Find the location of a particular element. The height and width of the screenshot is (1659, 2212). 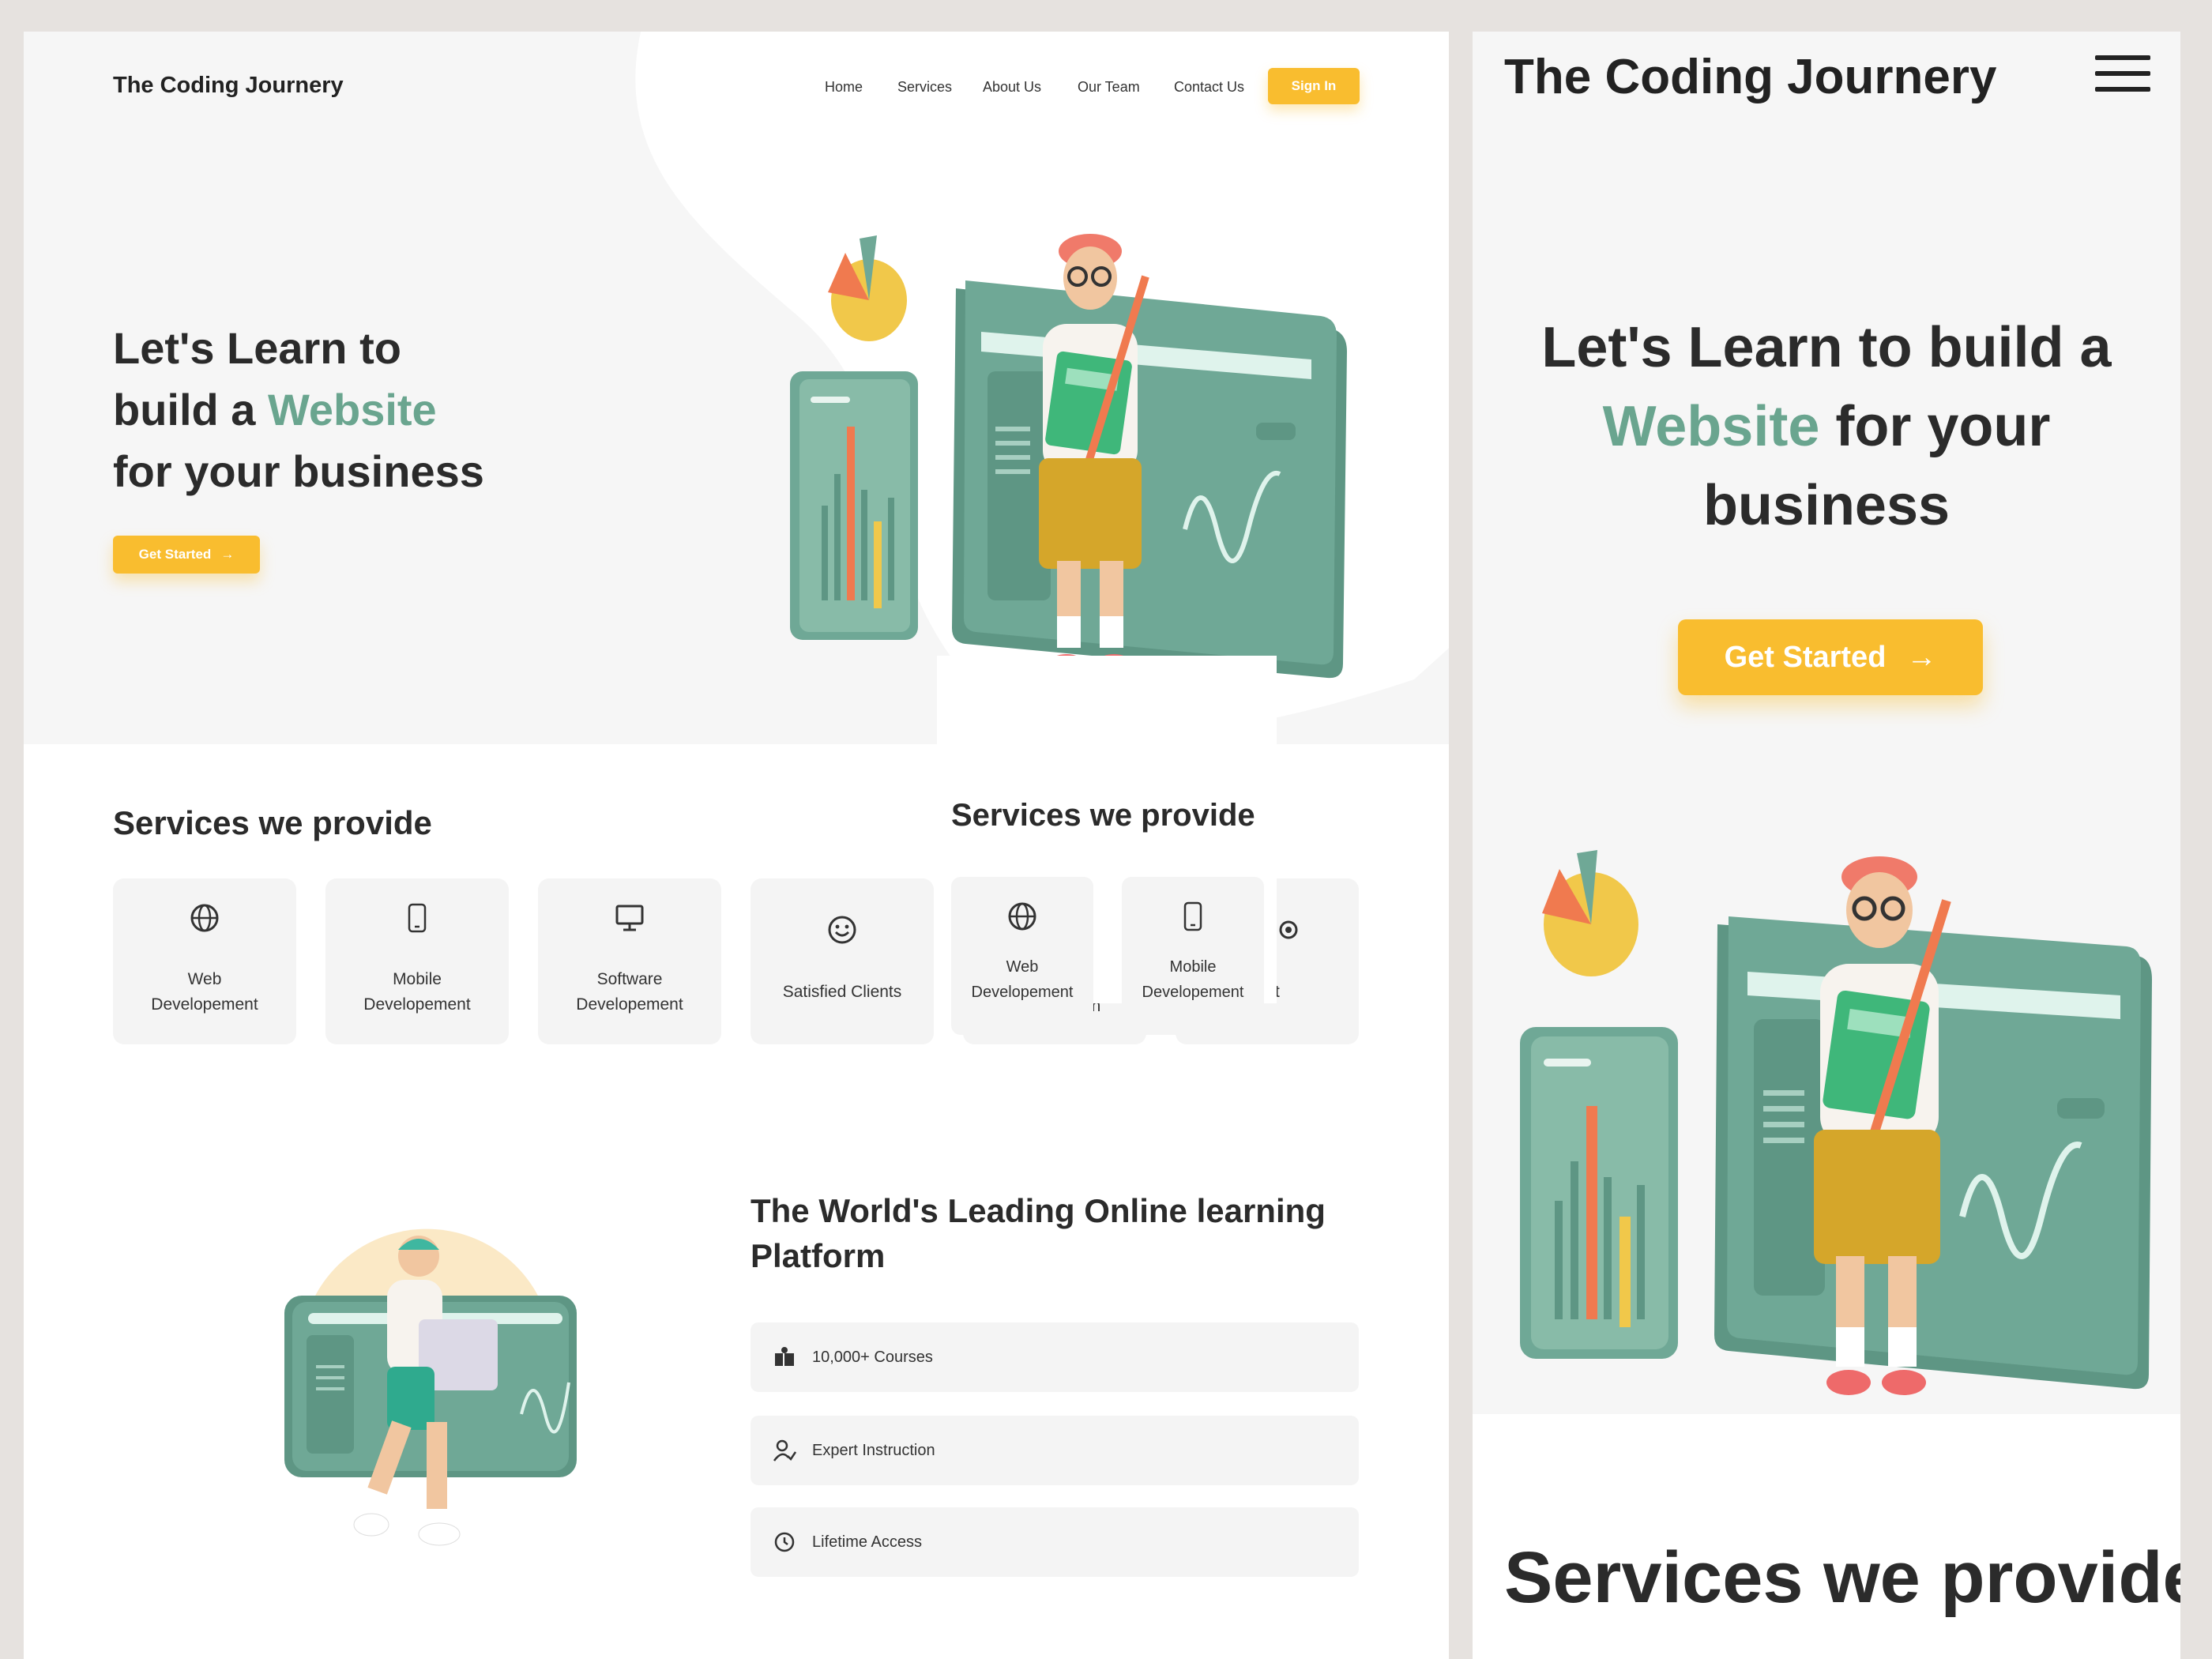

mobile-hero-line3: business is located at coordinates (1826, 505).